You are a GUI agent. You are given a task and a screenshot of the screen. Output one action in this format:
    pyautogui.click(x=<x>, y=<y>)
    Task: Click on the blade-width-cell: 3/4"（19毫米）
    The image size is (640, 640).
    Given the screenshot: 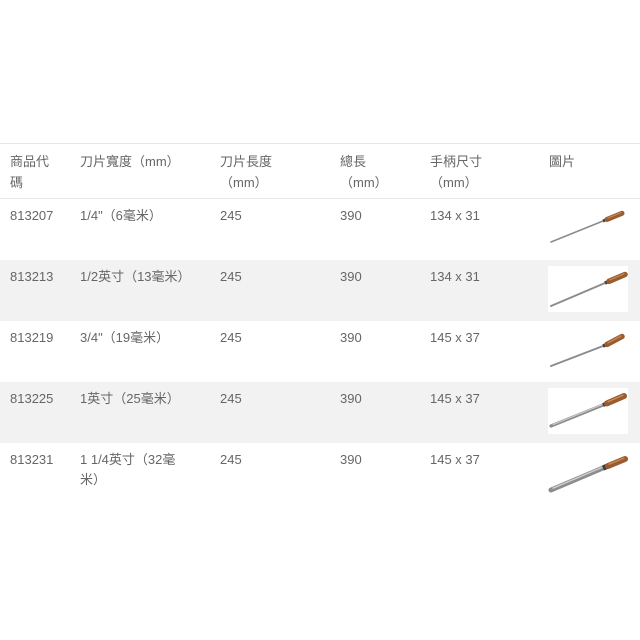 What is the action you would take?
    pyautogui.click(x=125, y=337)
    